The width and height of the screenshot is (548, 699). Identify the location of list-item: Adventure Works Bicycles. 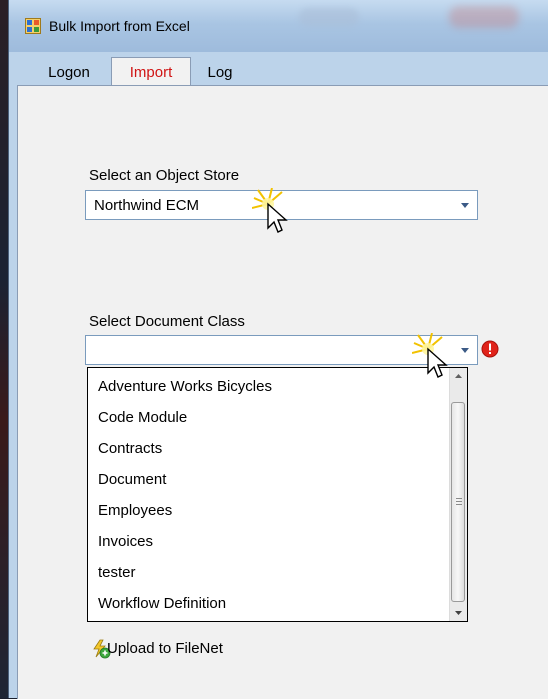
(185, 386).